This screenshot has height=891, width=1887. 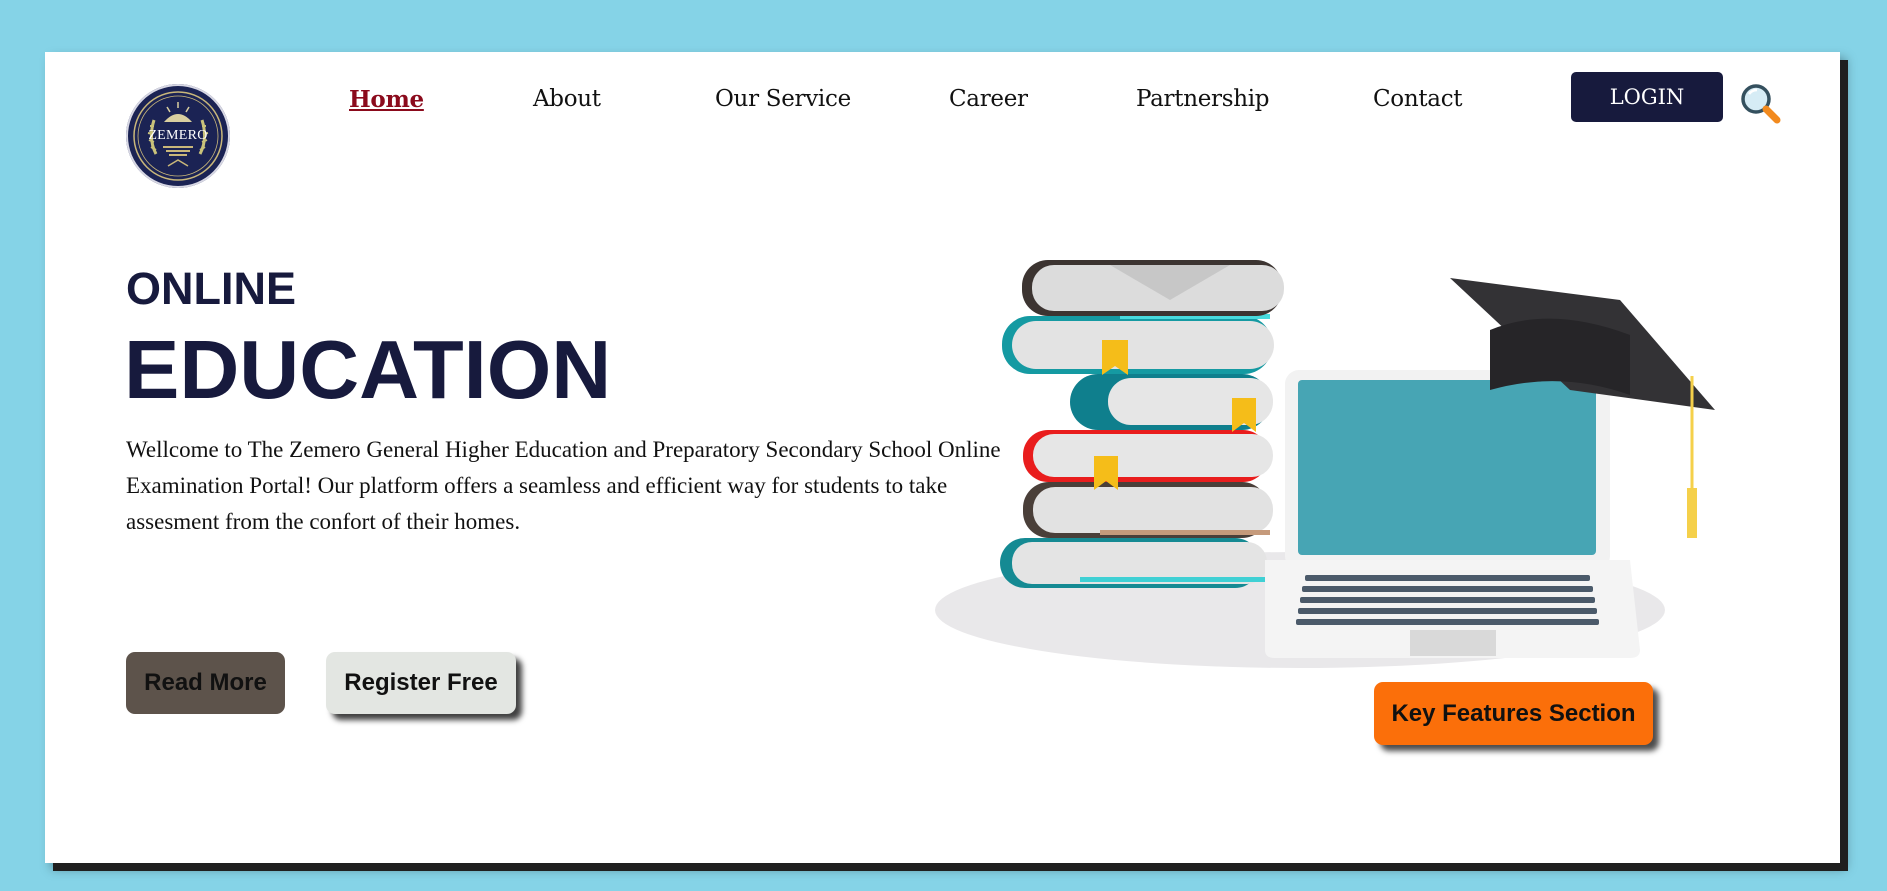 I want to click on nav-about: About, so click(x=567, y=99).